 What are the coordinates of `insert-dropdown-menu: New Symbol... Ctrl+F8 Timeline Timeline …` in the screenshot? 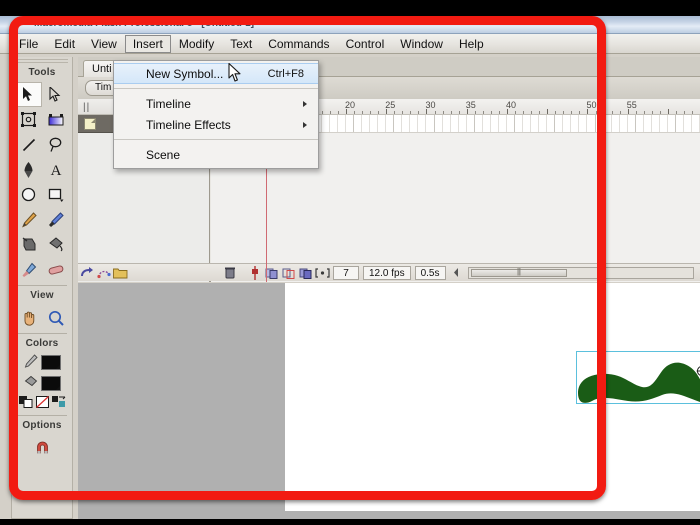 It's located at (216, 114).